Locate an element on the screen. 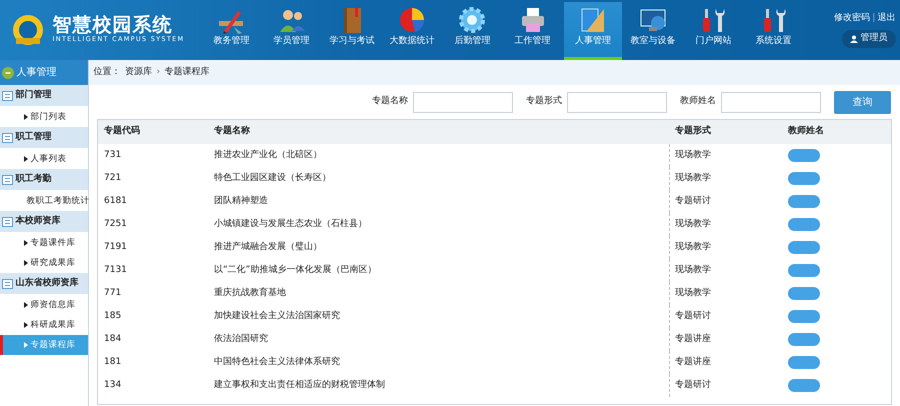 This screenshot has height=406, width=900. table-cell: 推进产城融合发展（璧山） is located at coordinates (439, 247).